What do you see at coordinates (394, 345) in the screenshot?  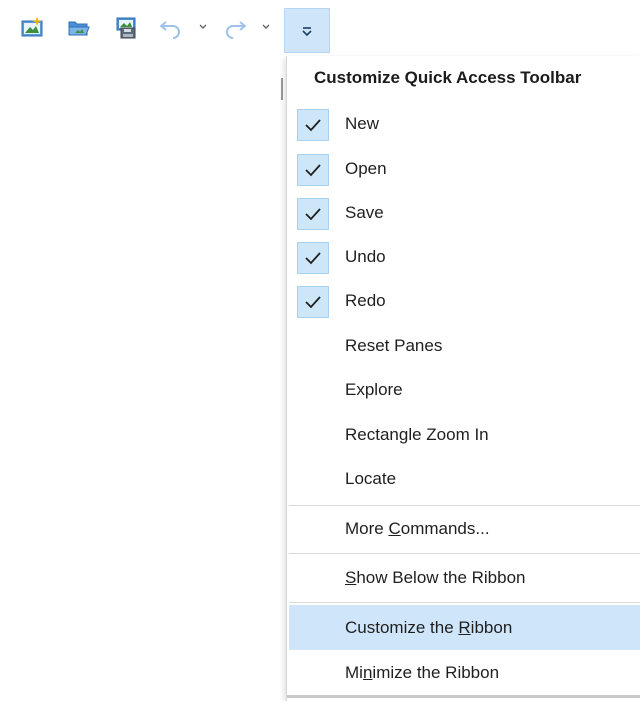 I see `menu-item-label: Reset Panes` at bounding box center [394, 345].